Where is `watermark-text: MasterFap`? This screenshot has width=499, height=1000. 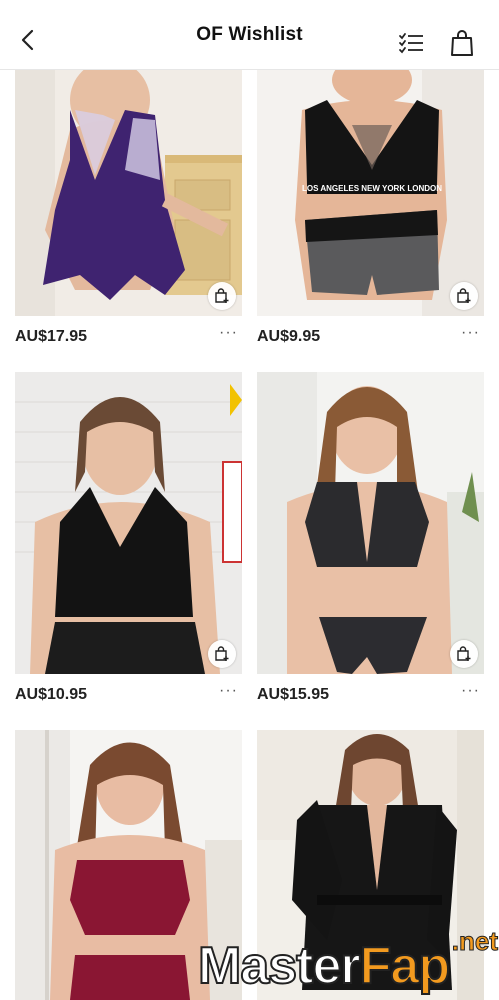 watermark-text: MasterFap is located at coordinates (324, 966).